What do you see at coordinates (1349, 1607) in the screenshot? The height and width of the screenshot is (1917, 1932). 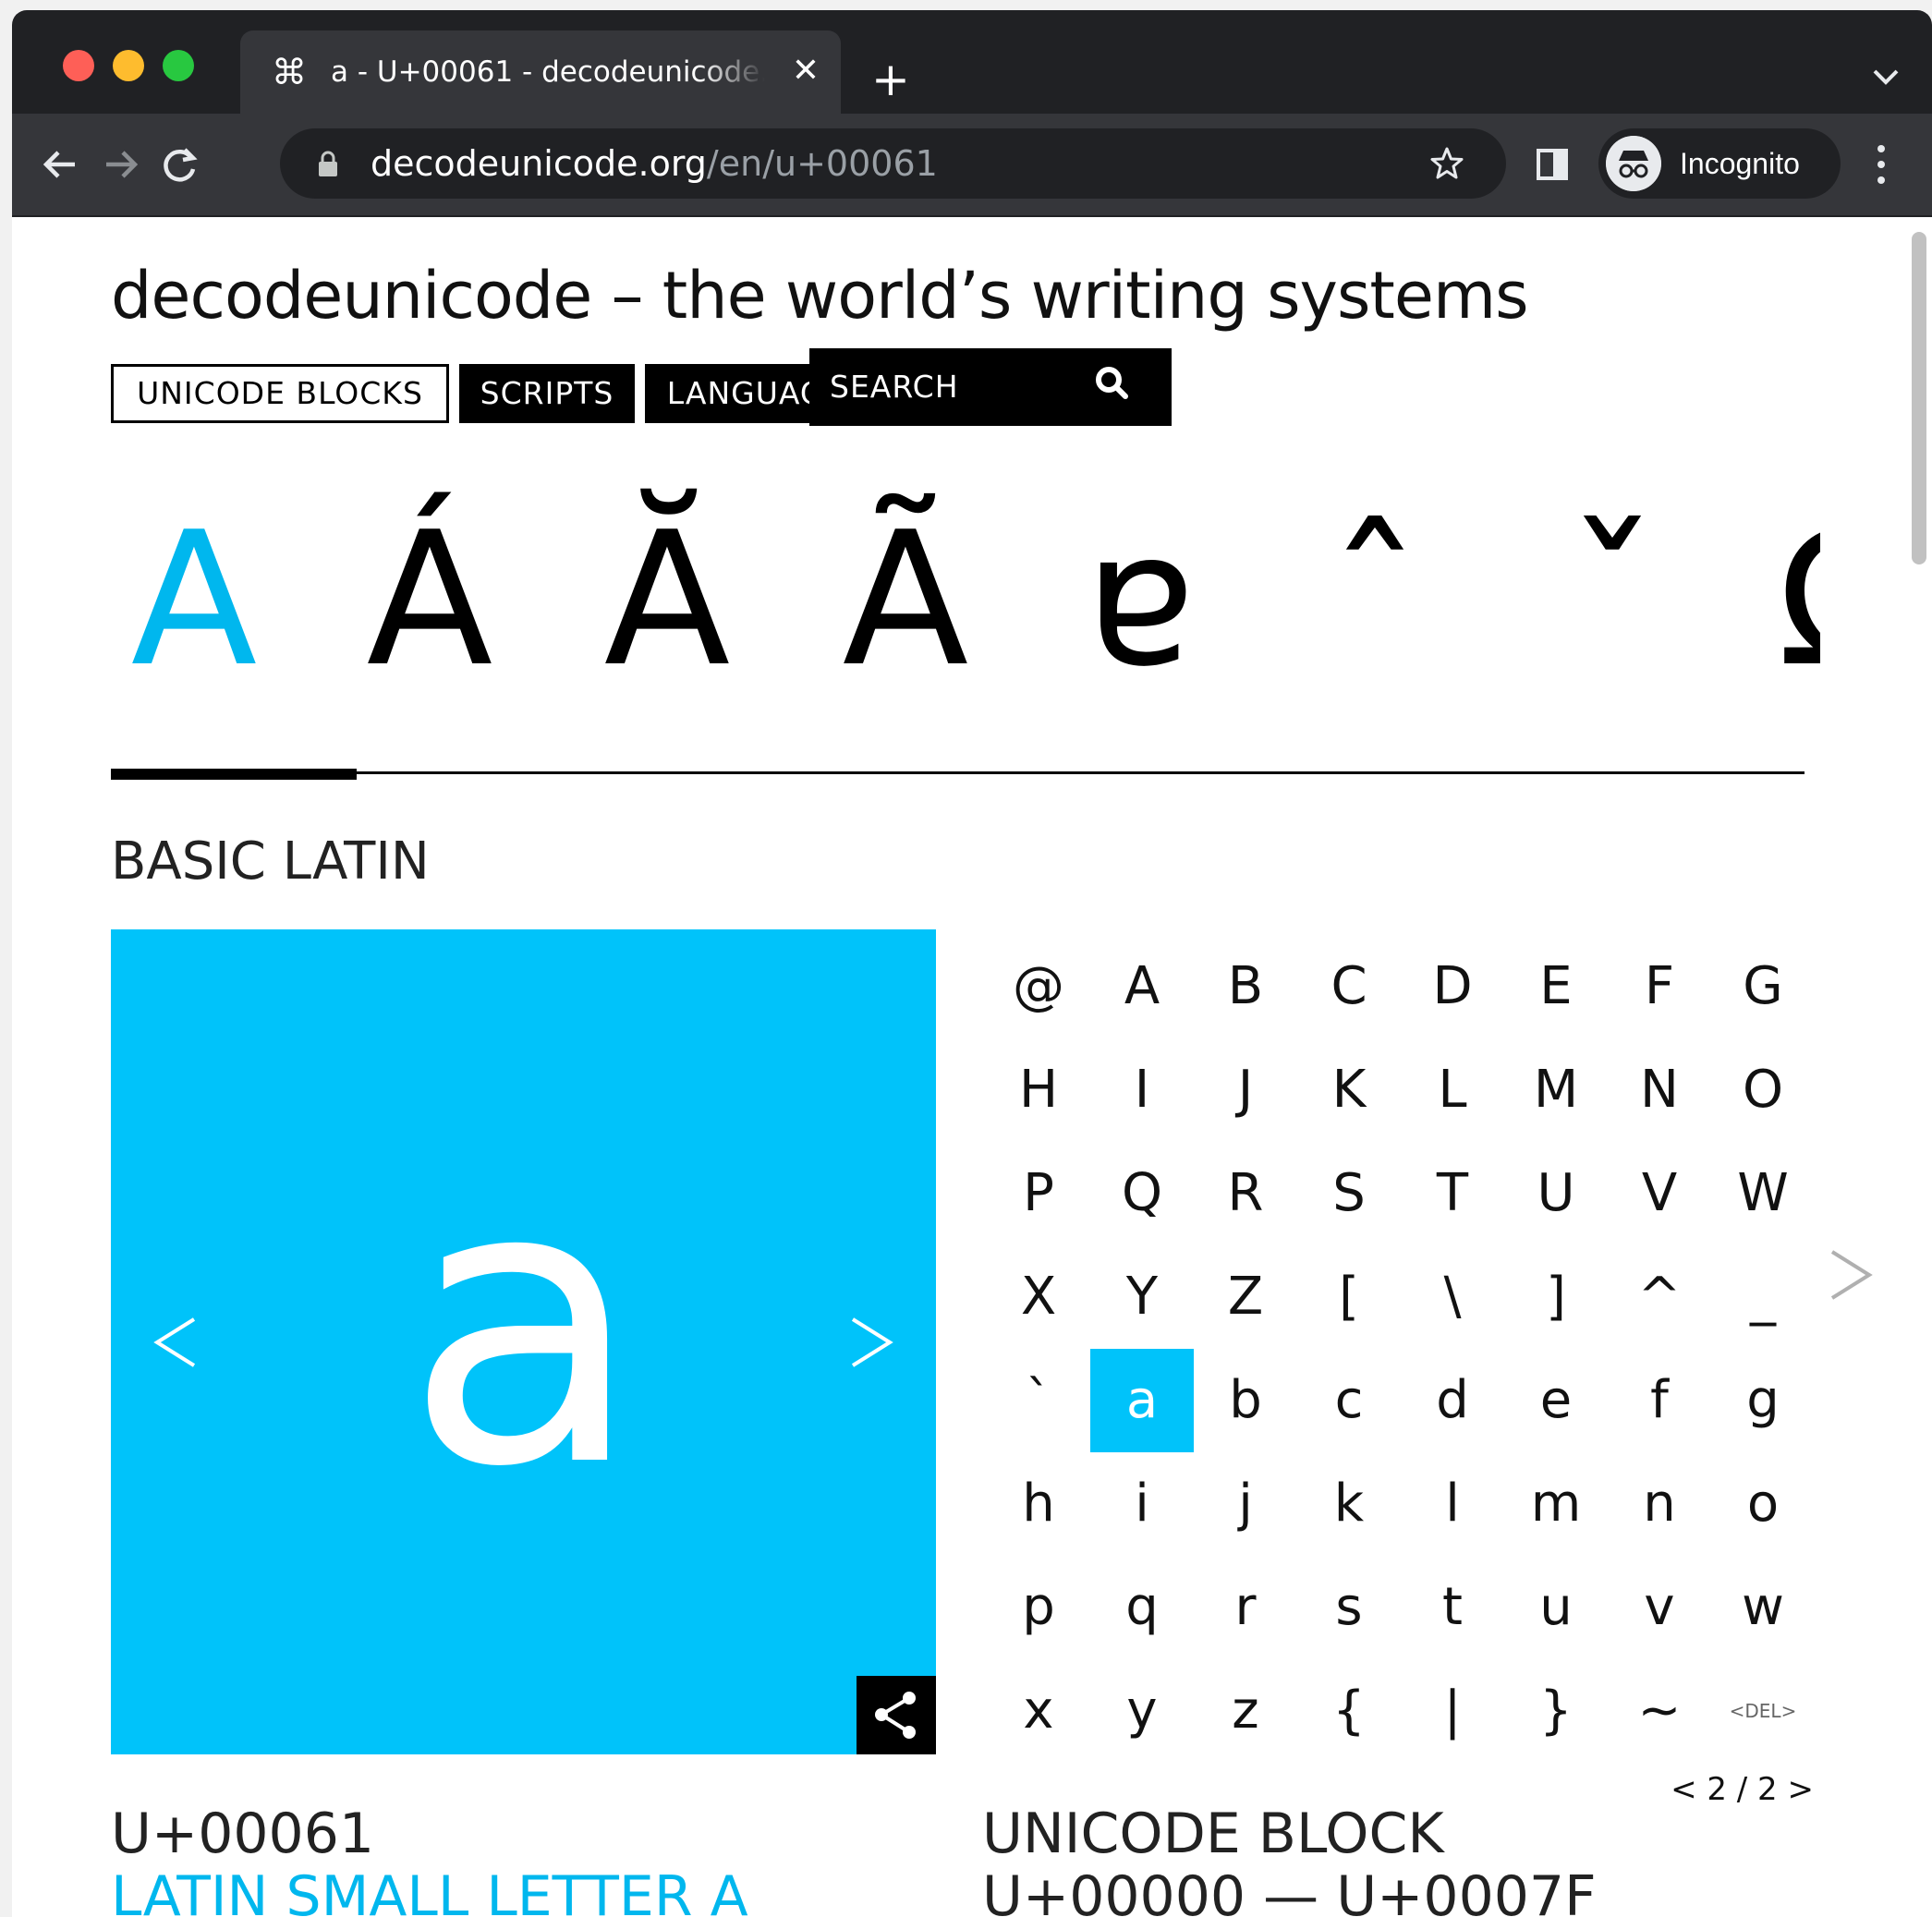 I see `grid-character: s` at bounding box center [1349, 1607].